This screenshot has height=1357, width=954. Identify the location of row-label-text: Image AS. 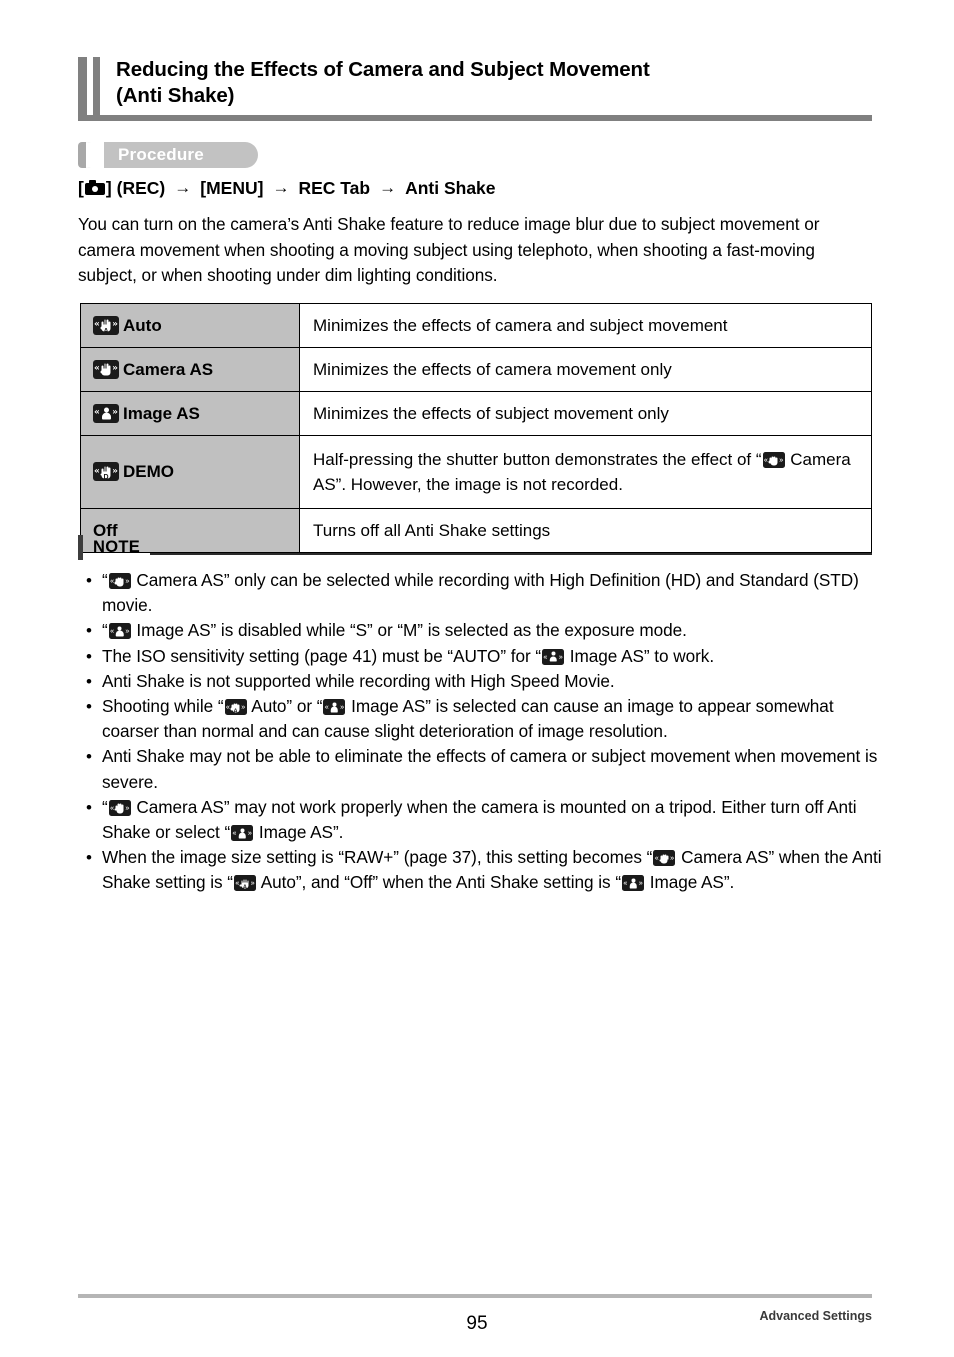
(161, 413).